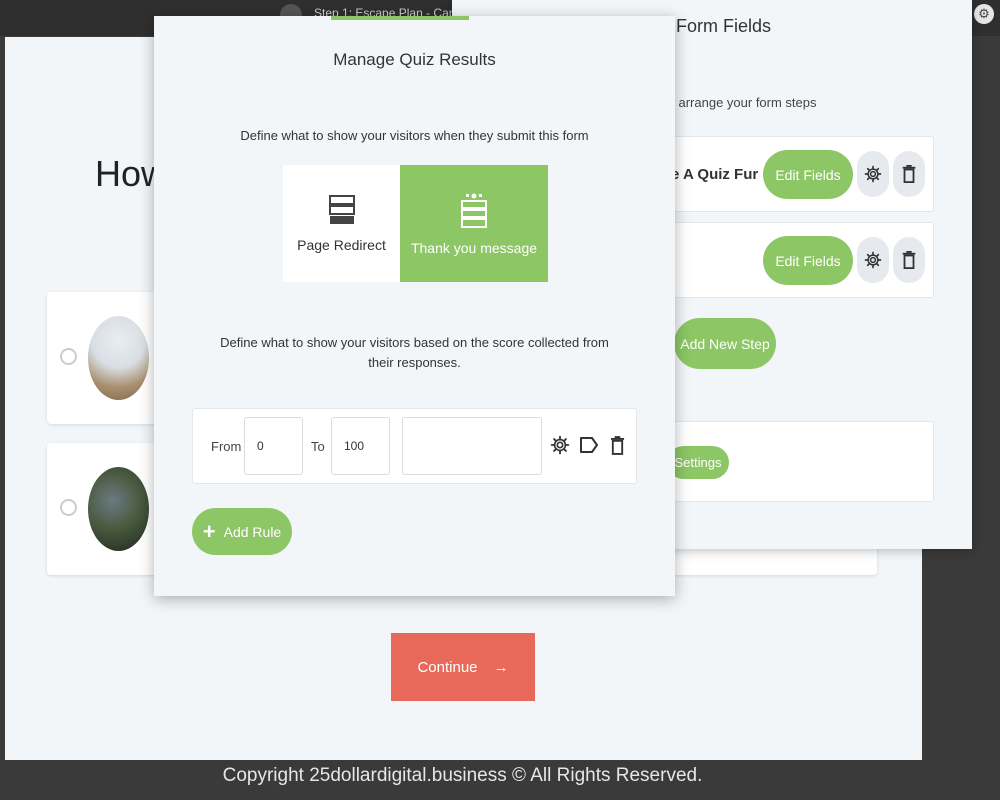 The width and height of the screenshot is (1000, 800). I want to click on modal-title: Manage Quiz Results, so click(414, 59).